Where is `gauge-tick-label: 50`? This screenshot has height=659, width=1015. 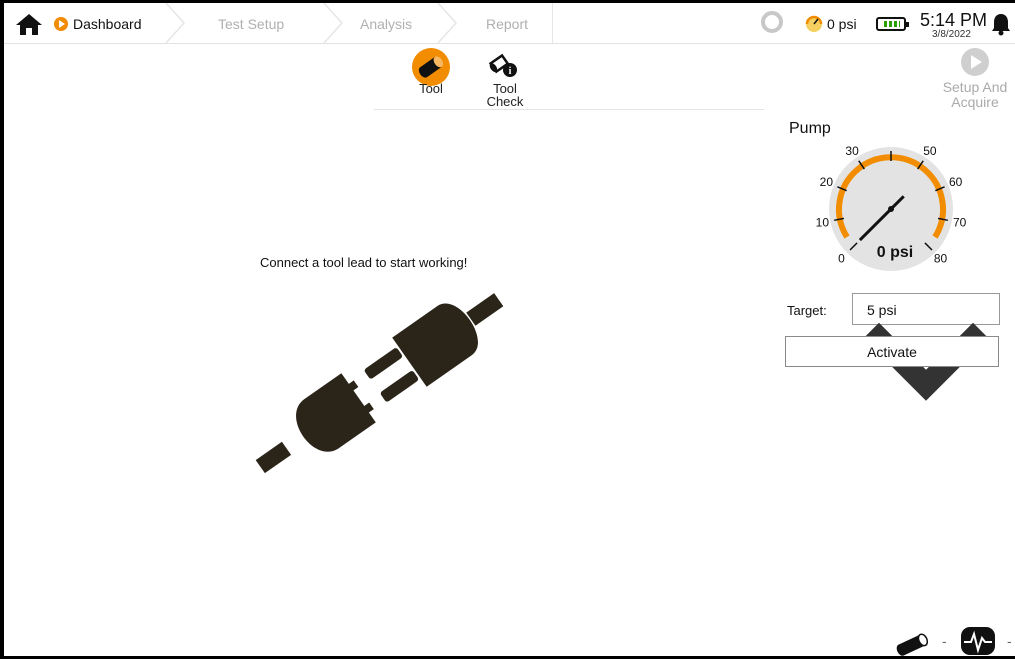
gauge-tick-label: 50 is located at coordinates (930, 151).